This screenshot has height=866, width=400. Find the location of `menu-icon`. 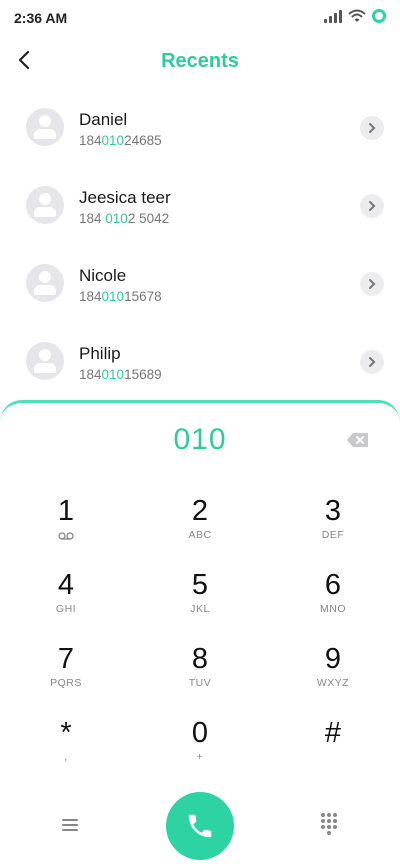

menu-icon is located at coordinates (70, 825).